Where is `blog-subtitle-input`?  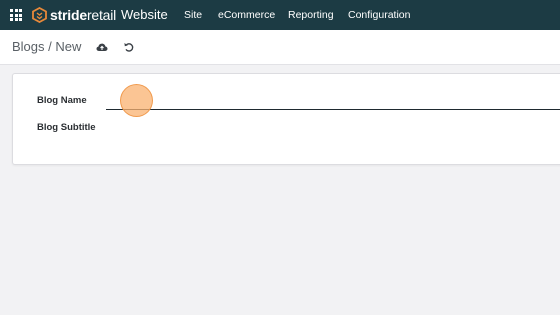
blog-subtitle-input is located at coordinates (333, 125).